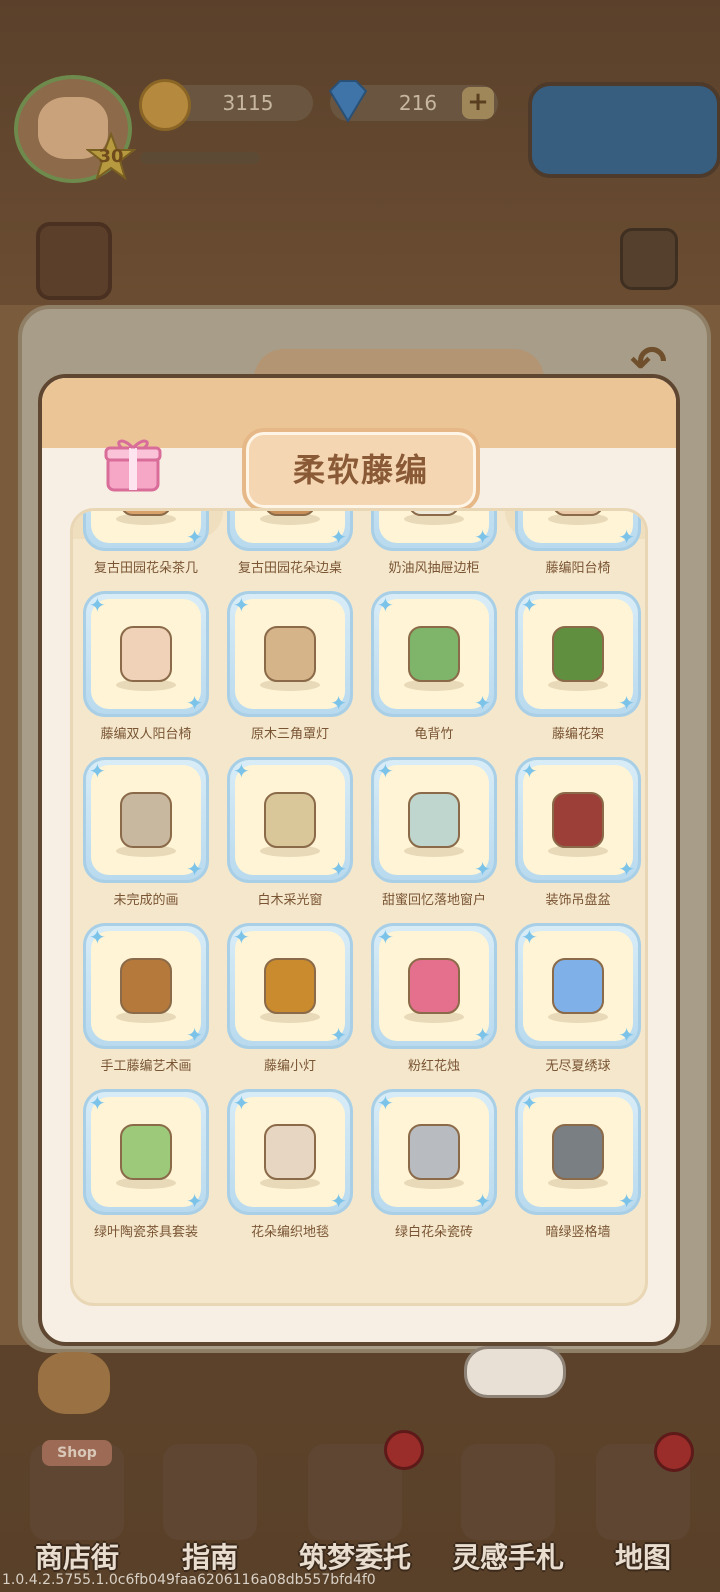 Image resolution: width=720 pixels, height=1592 pixels. I want to click on item-label: 复古田园花朵边桌, so click(289, 568).